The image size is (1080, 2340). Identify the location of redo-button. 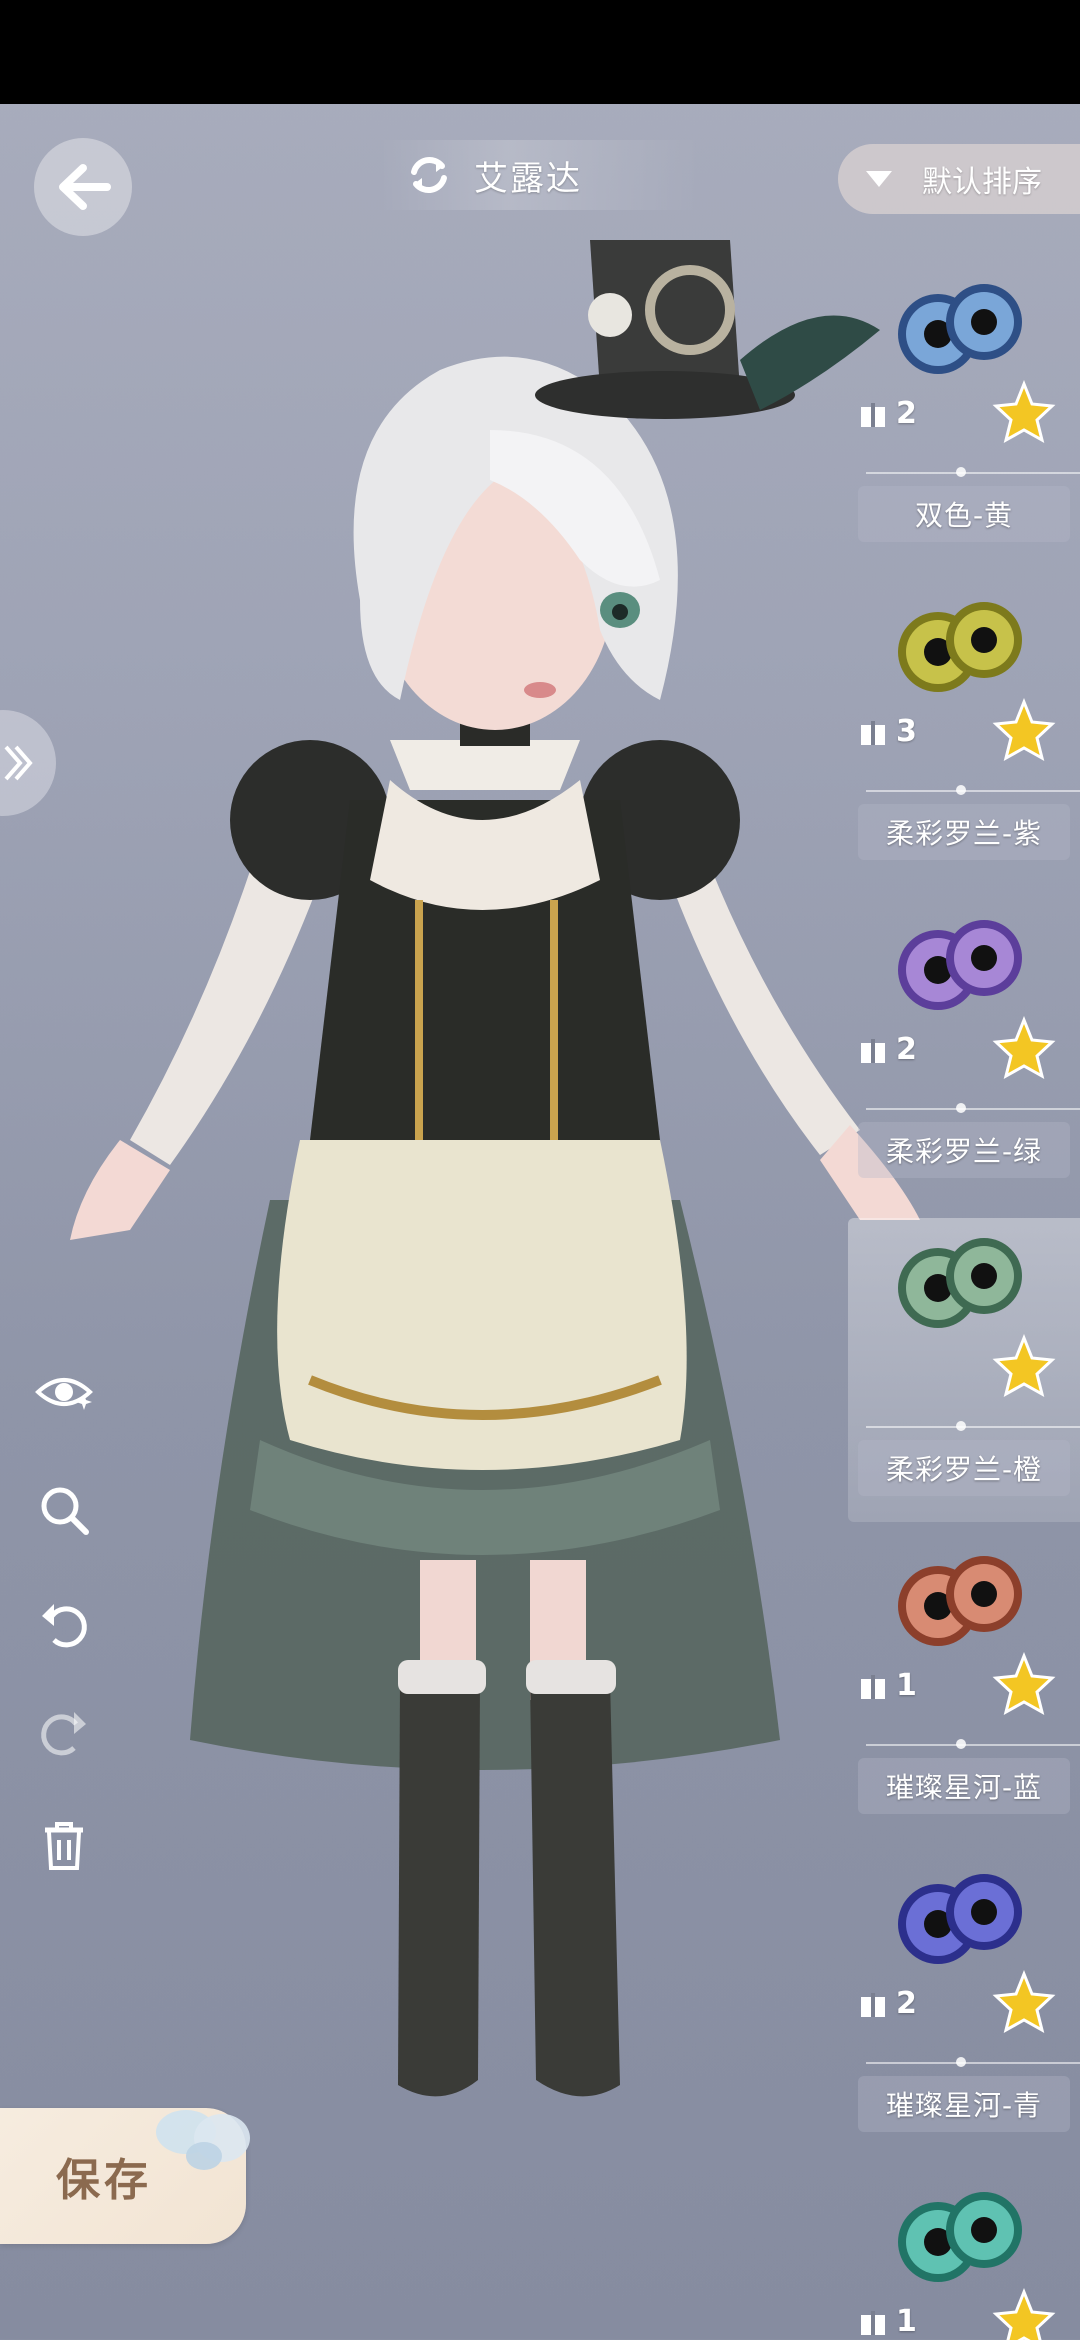
(64, 1732).